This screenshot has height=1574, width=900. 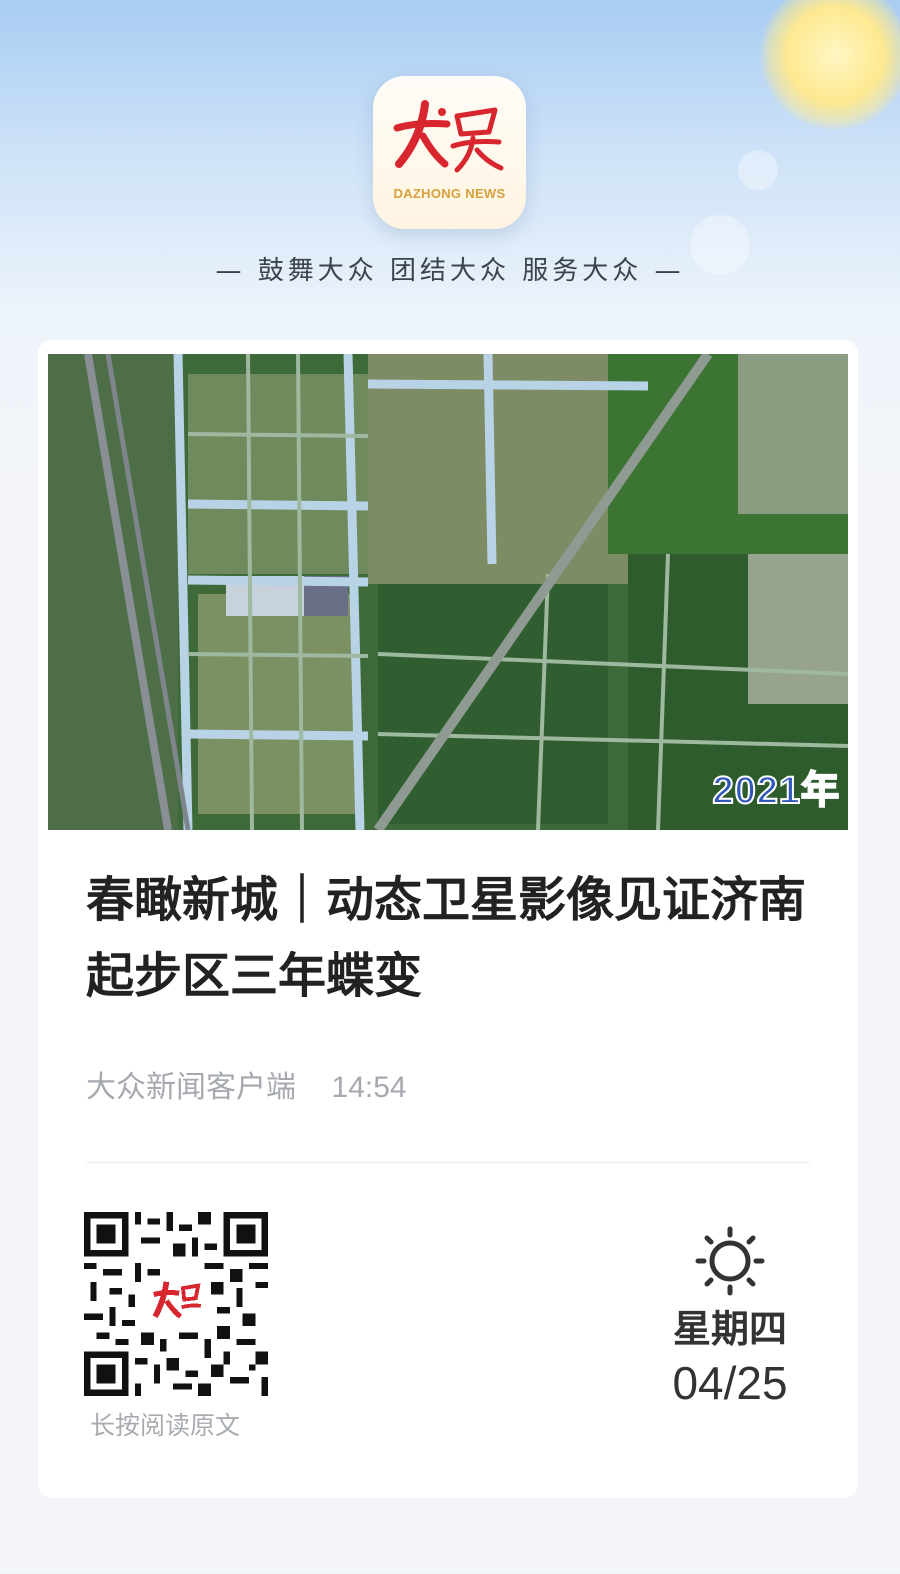 I want to click on article-source: 大众新闻客户端, so click(x=191, y=1087).